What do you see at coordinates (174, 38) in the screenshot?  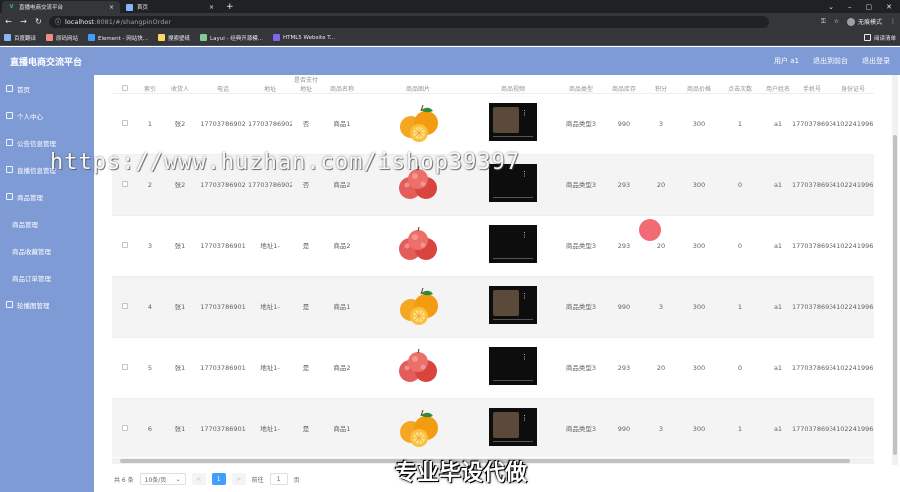 I see `bookmark-item: 搜索壁纸` at bounding box center [174, 38].